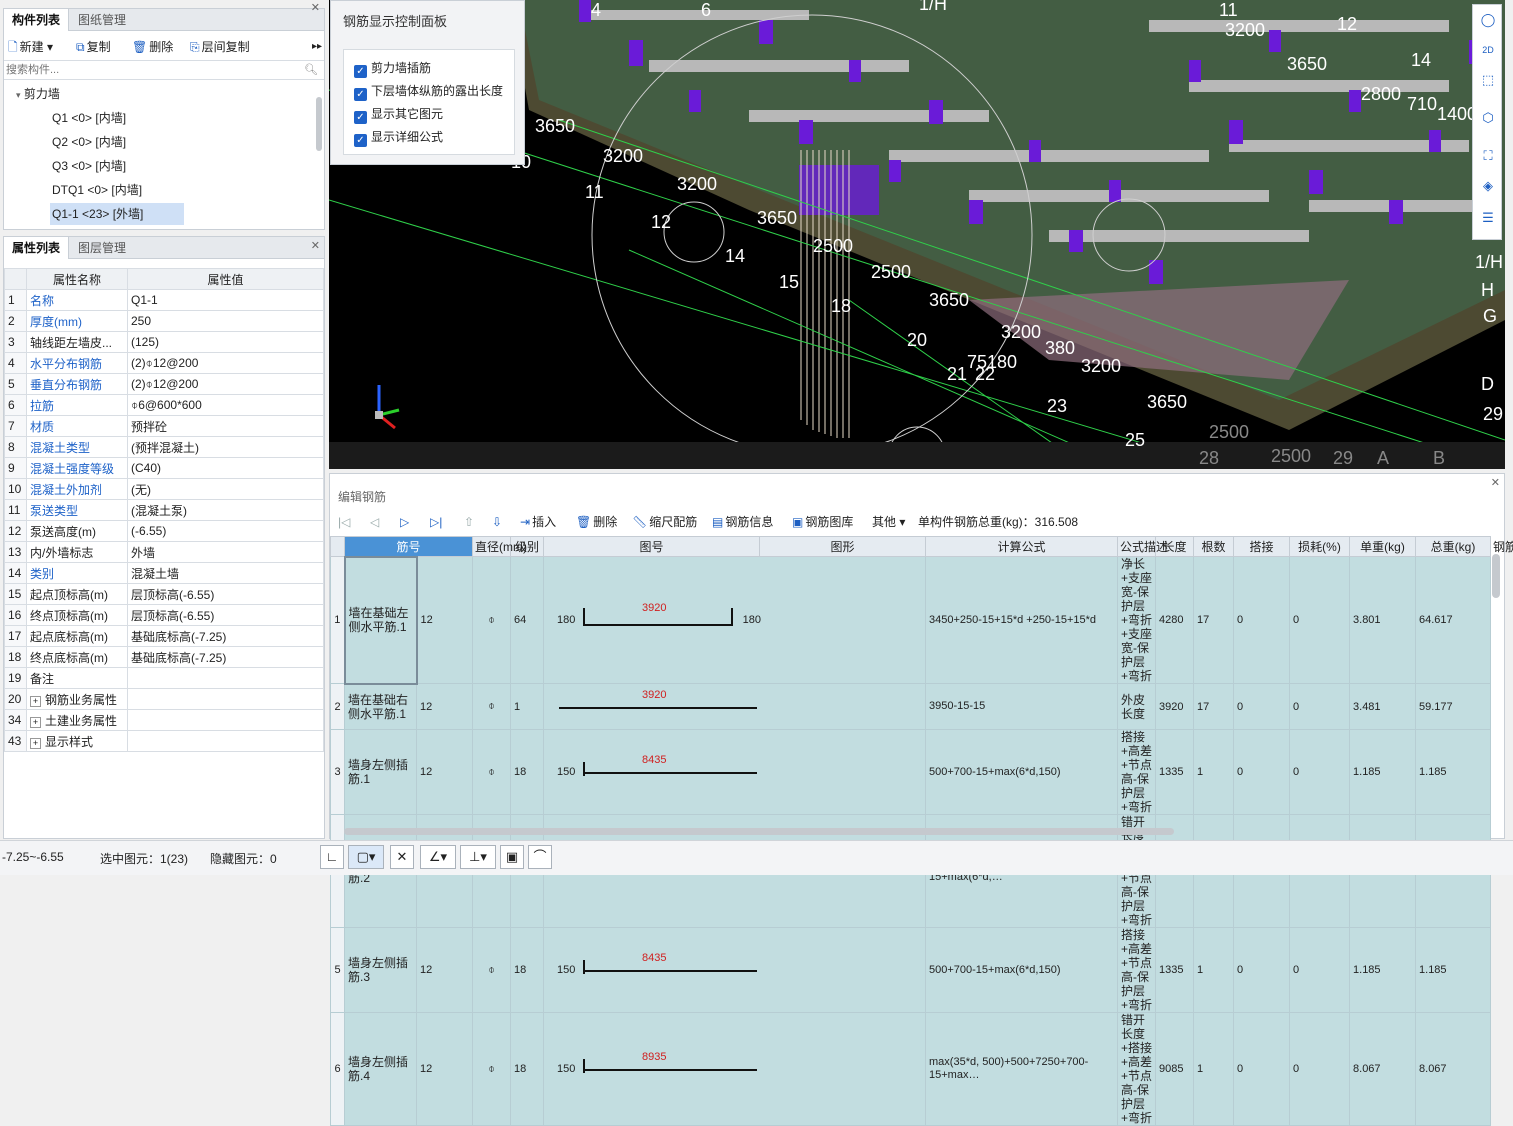 The image size is (1513, 1126). I want to click on option-lower-wall-exposed: ✓ 下层墙体纵筋的露出长度, so click(428, 91).